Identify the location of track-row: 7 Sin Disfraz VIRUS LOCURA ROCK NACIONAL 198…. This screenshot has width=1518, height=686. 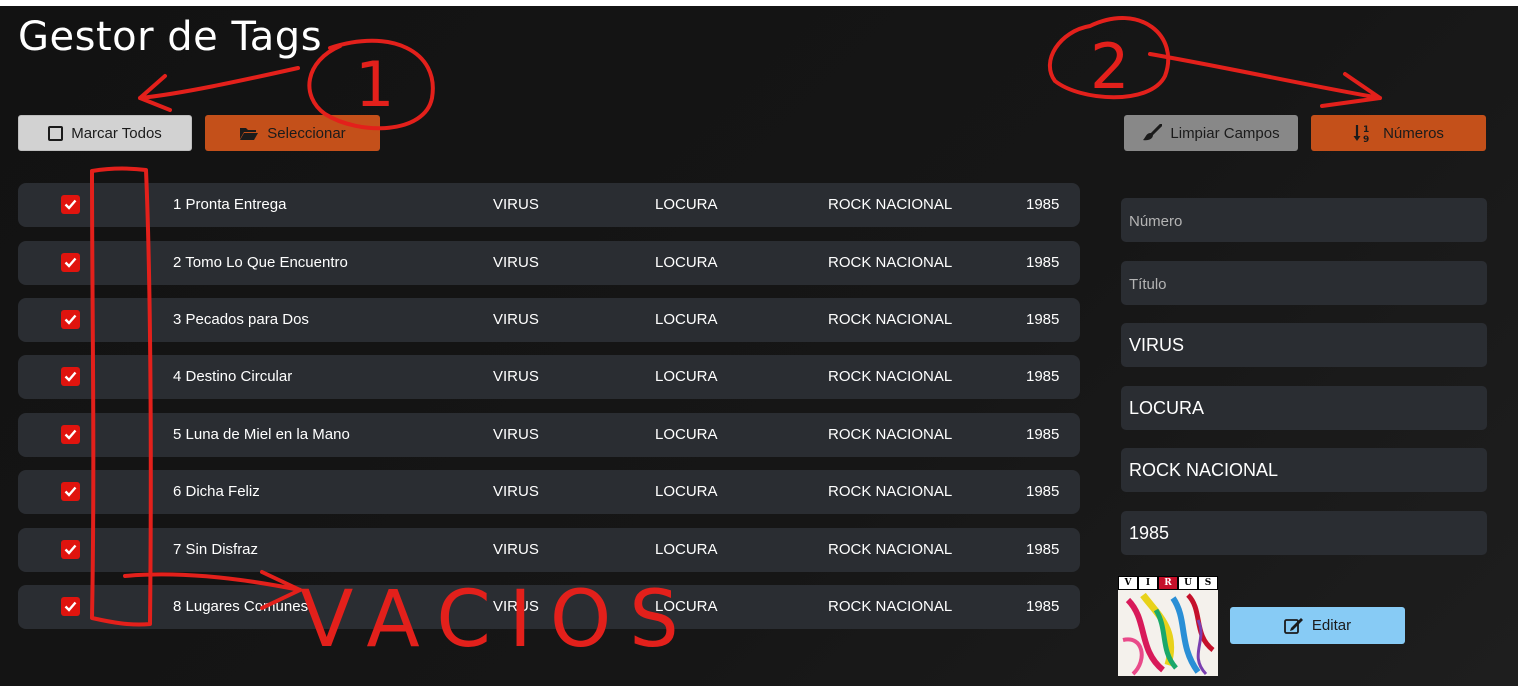
(549, 550).